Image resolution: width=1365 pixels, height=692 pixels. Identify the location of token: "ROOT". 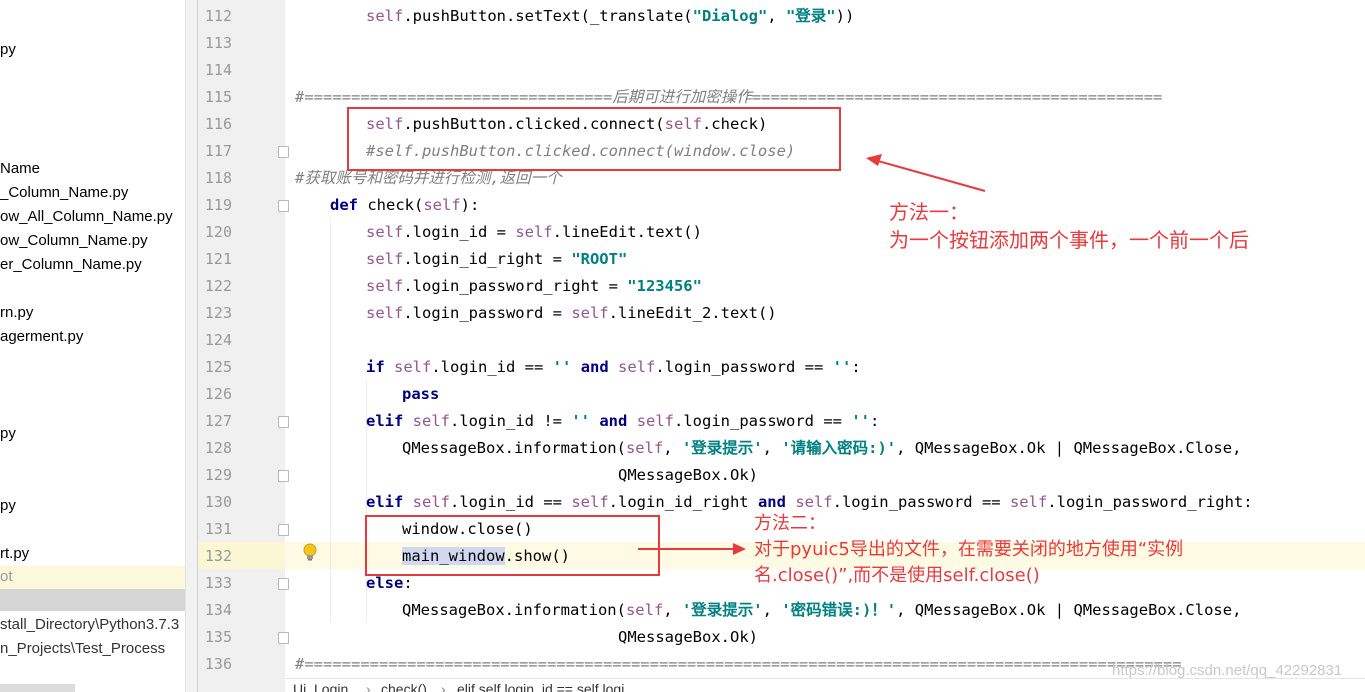
(599, 259).